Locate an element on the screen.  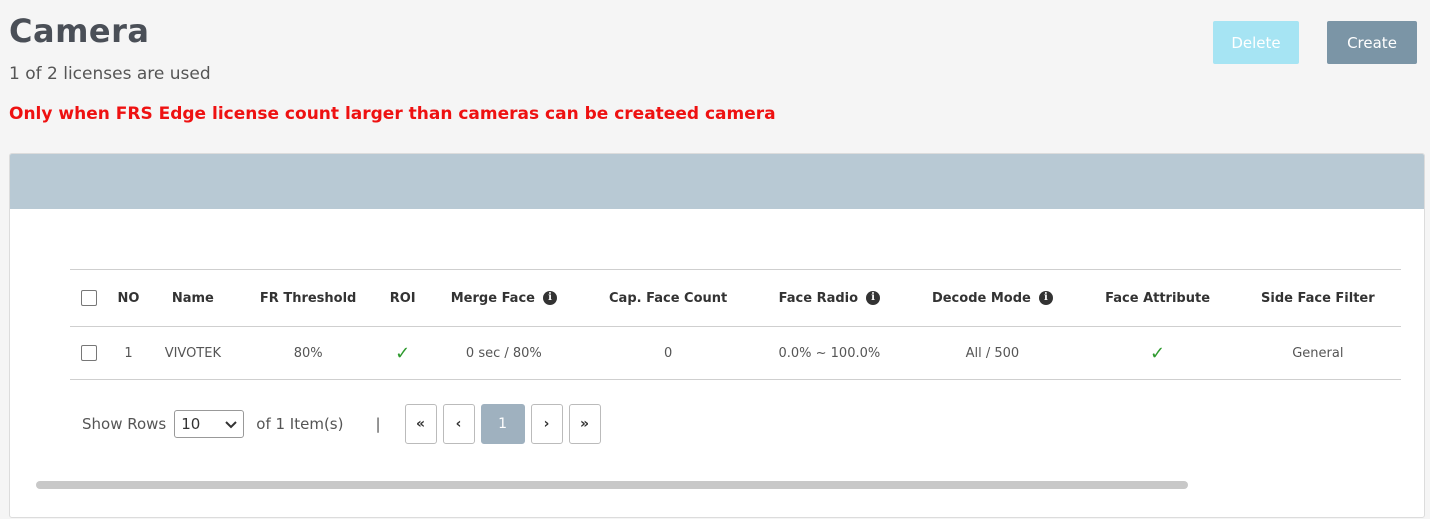
cell-side-face-filter: General is located at coordinates (1317, 353).